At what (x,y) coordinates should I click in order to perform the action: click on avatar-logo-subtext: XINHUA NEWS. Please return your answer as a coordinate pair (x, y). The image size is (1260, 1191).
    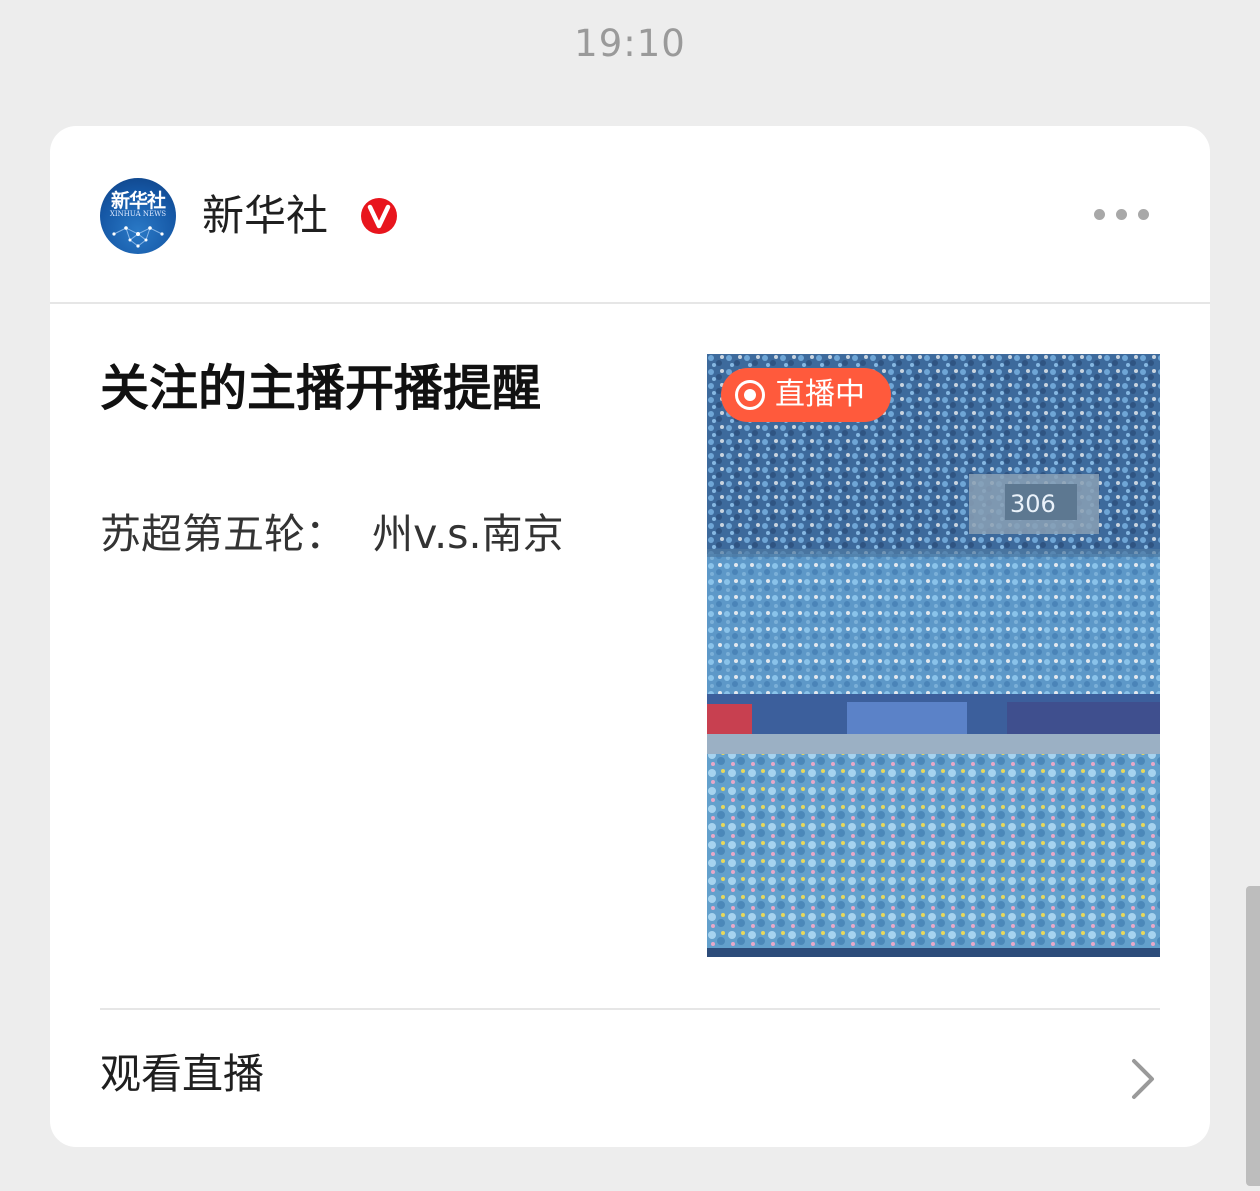
    Looking at the image, I should click on (138, 214).